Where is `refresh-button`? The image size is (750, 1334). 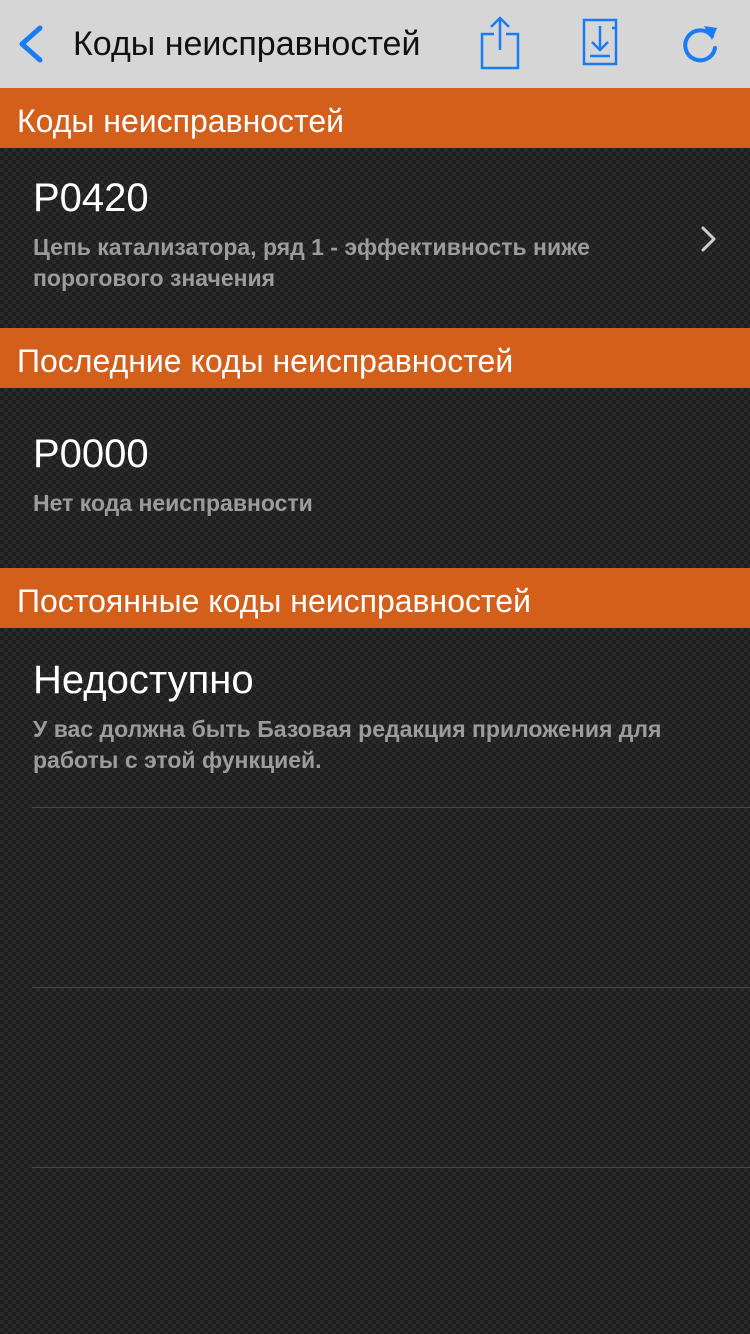
refresh-button is located at coordinates (700, 44).